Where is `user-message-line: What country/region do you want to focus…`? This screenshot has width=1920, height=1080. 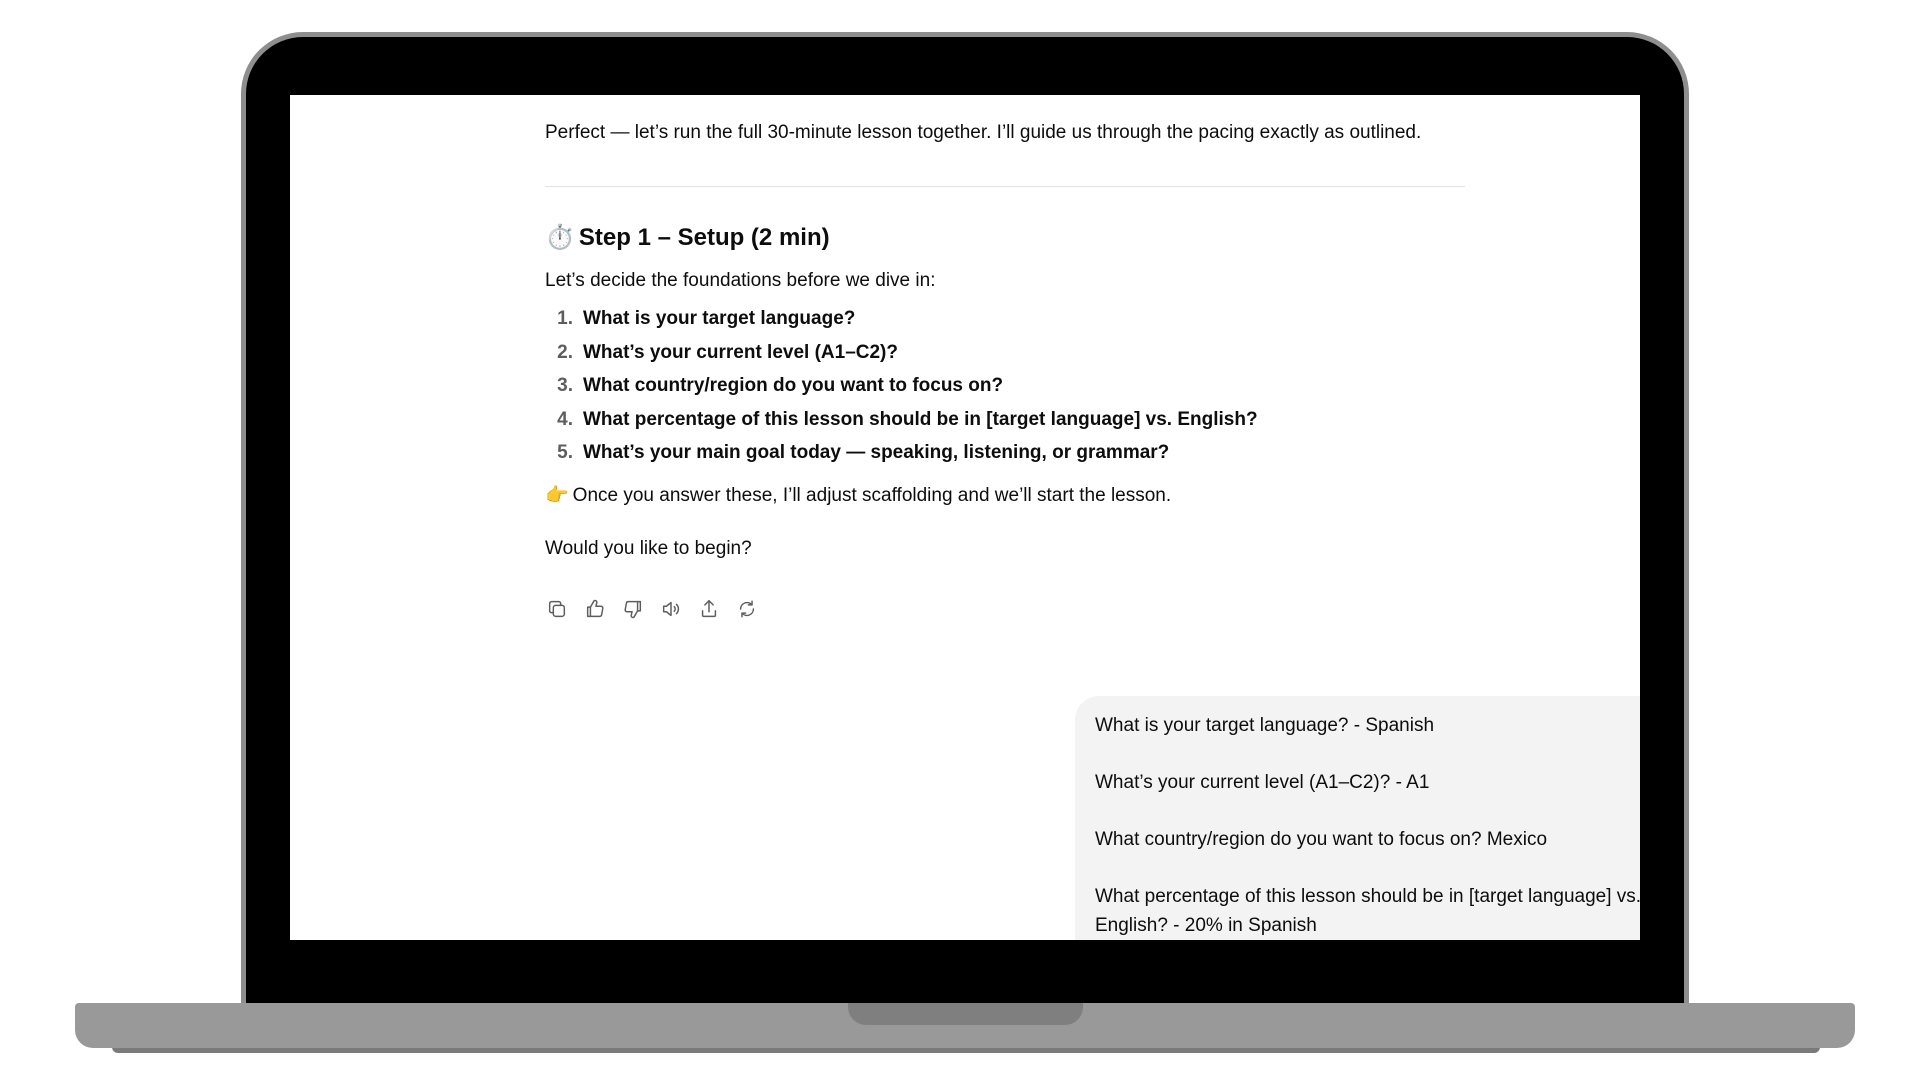 user-message-line: What country/region do you want to focus… is located at coordinates (1321, 839).